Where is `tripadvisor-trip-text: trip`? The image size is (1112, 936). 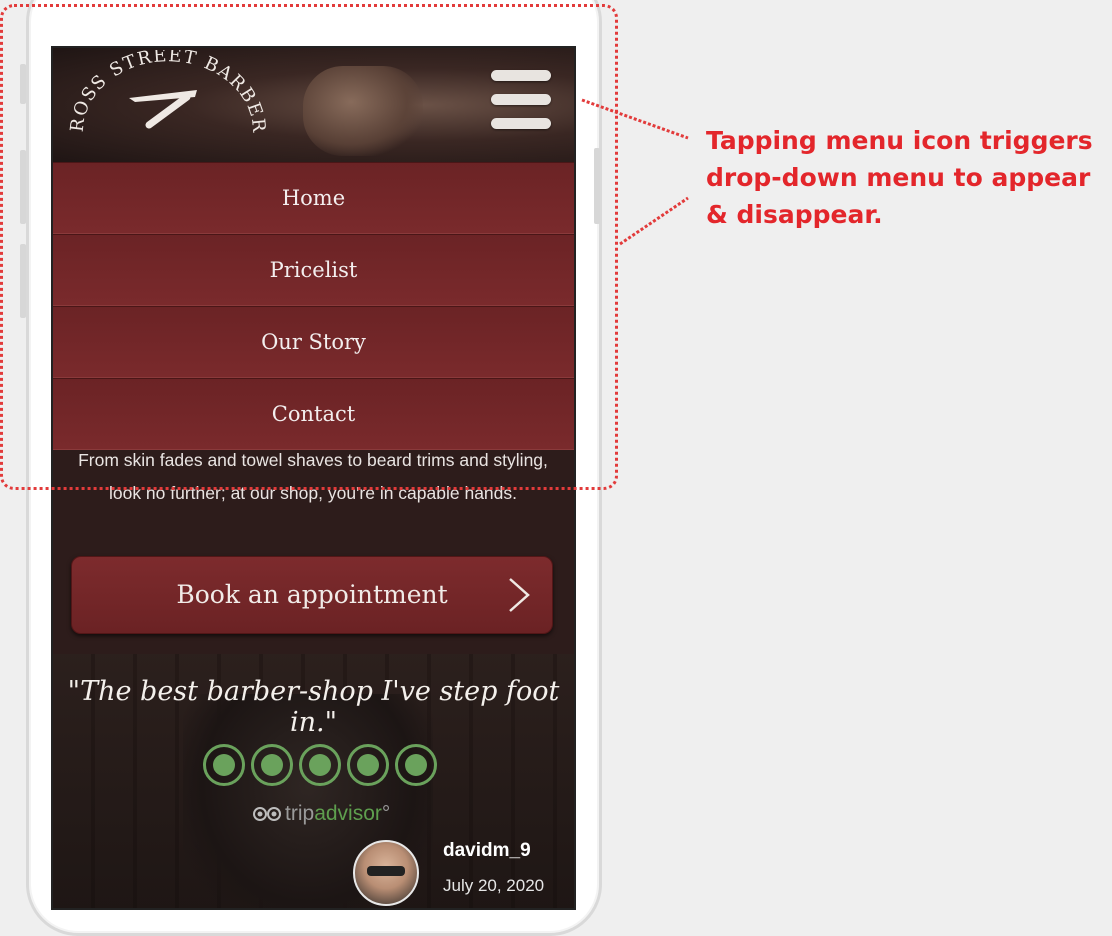 tripadvisor-trip-text: trip is located at coordinates (300, 813).